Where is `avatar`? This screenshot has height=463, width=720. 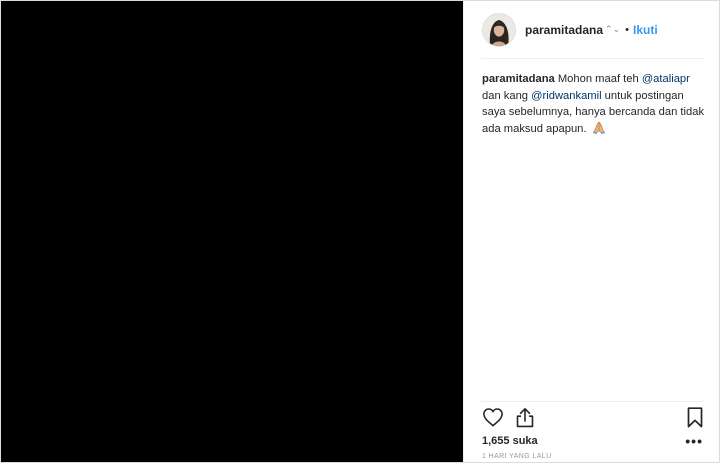
avatar is located at coordinates (499, 30).